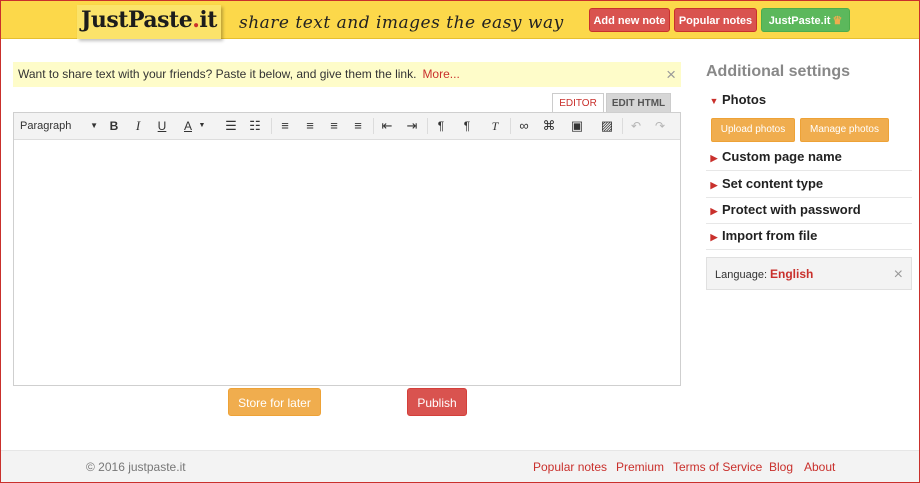 This screenshot has height=483, width=920. I want to click on tab-editor: EDITOR, so click(578, 102).